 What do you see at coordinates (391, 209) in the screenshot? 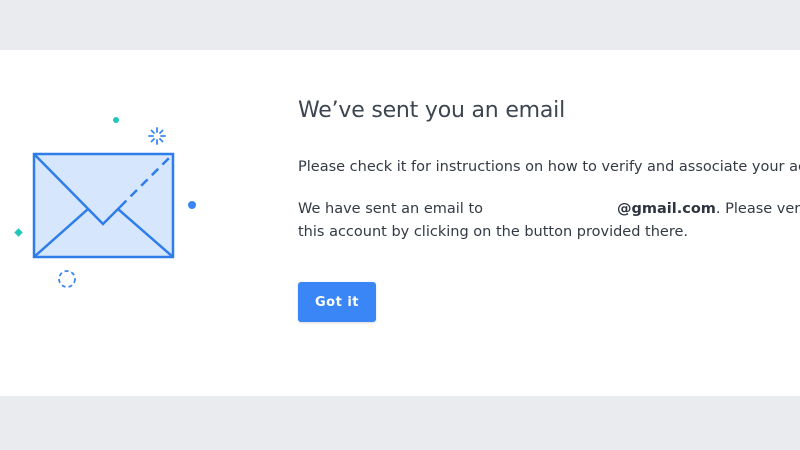
I see `sent-prefix-text: We have sent an email to` at bounding box center [391, 209].